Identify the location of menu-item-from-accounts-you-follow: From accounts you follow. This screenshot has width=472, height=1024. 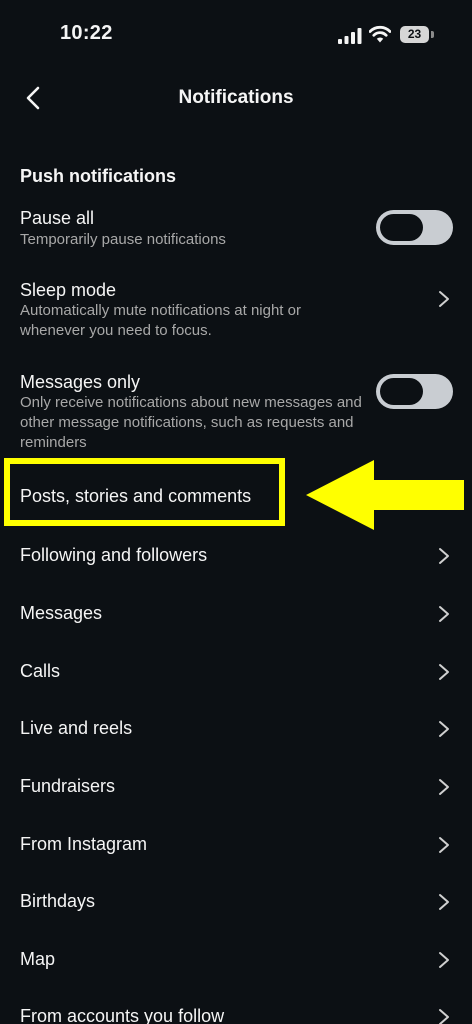
(236, 1008).